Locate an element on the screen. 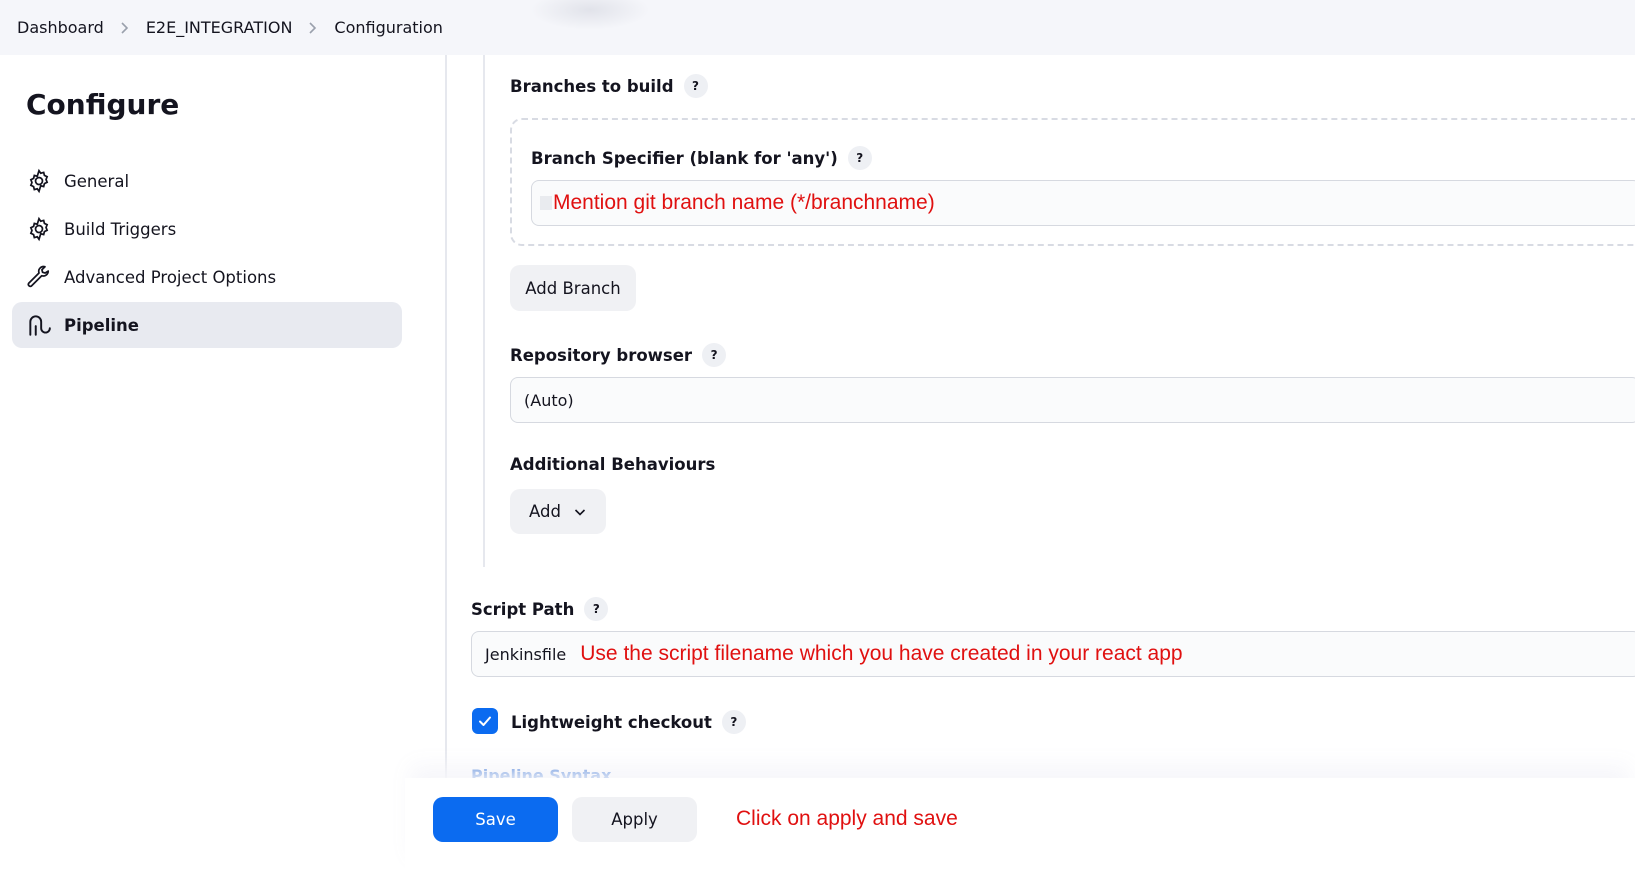  annotation-text: Mention git branch name (*/branchname) is located at coordinates (744, 202).